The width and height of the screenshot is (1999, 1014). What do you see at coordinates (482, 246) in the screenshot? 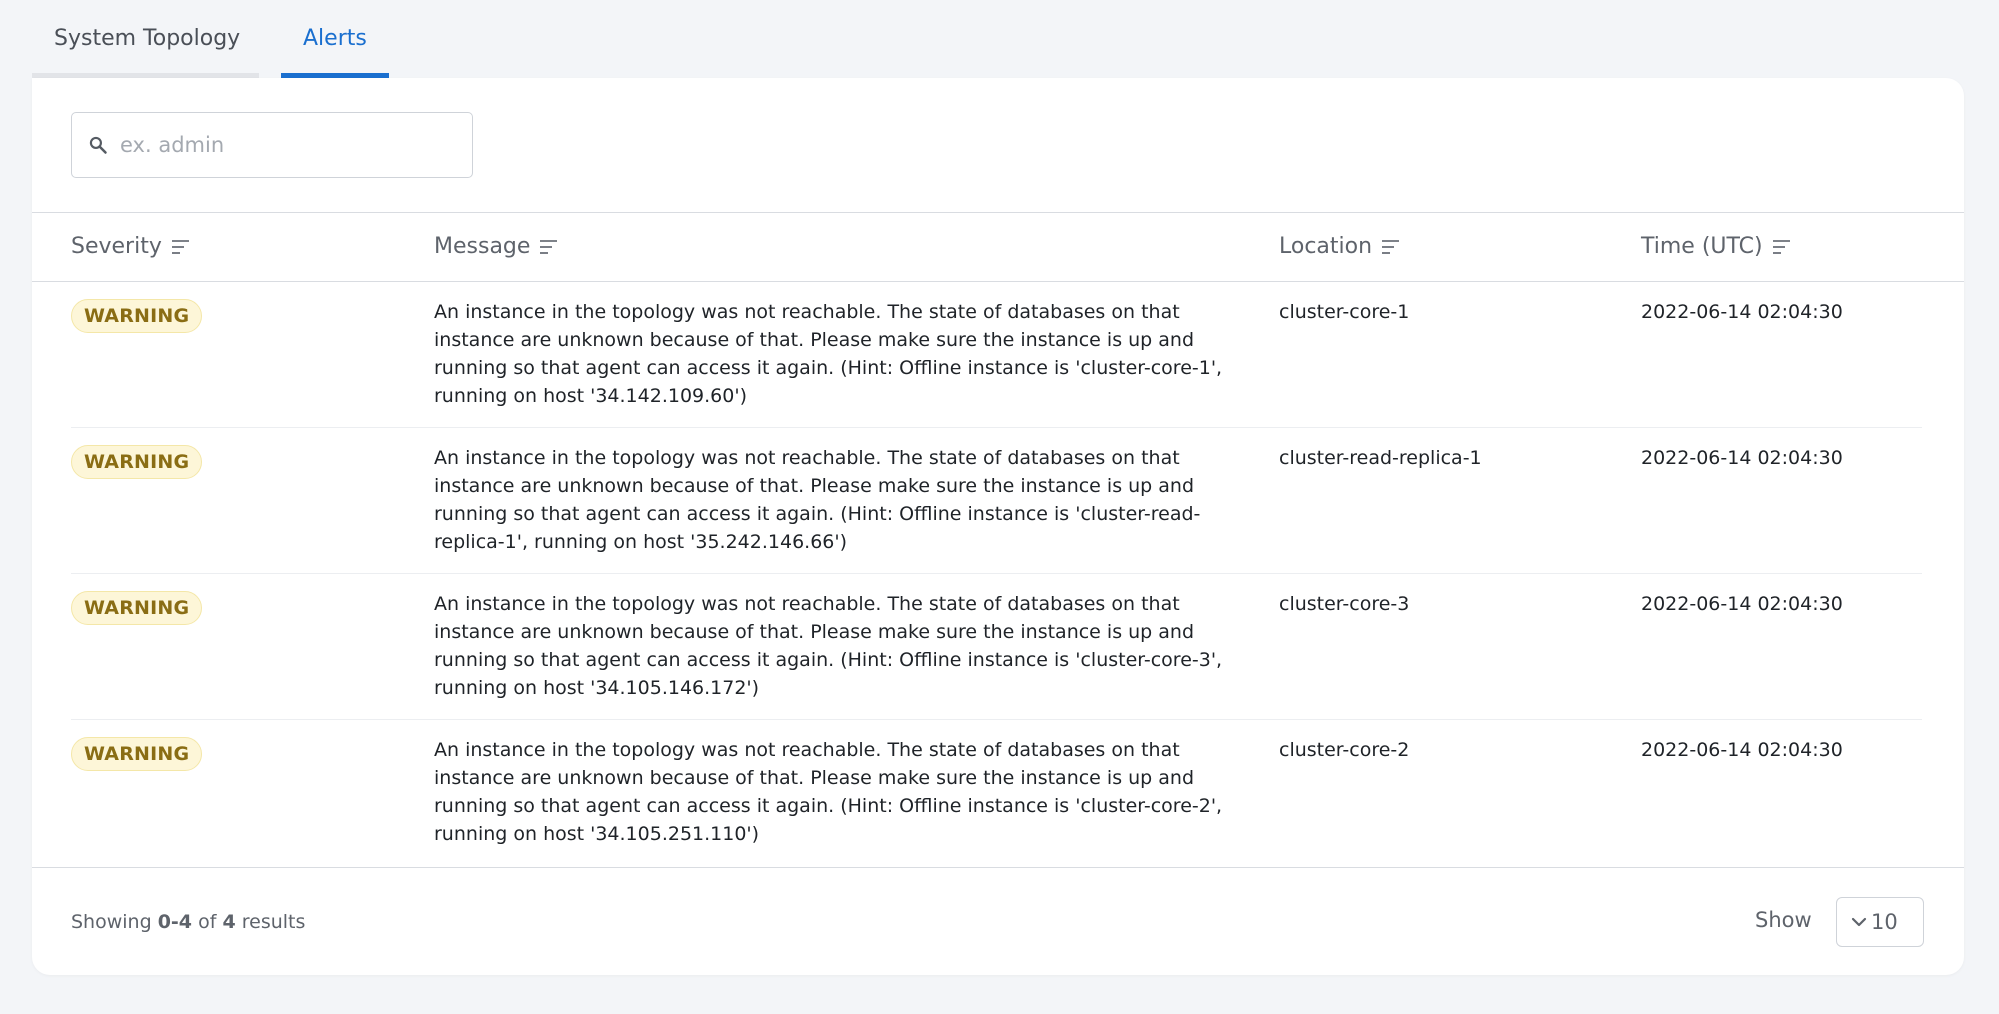
I see `column-header-label: Message` at bounding box center [482, 246].